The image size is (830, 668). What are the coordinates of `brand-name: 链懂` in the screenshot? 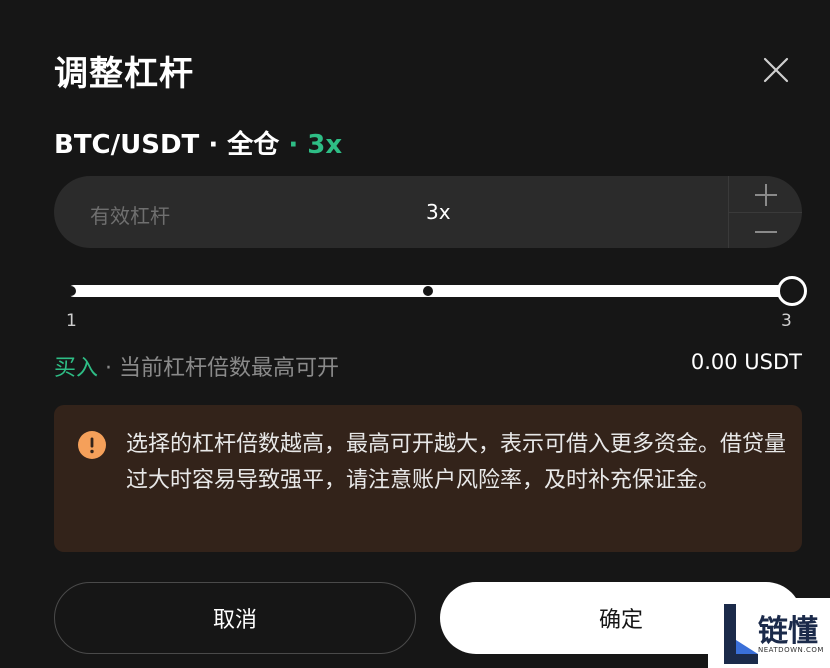 It's located at (788, 631).